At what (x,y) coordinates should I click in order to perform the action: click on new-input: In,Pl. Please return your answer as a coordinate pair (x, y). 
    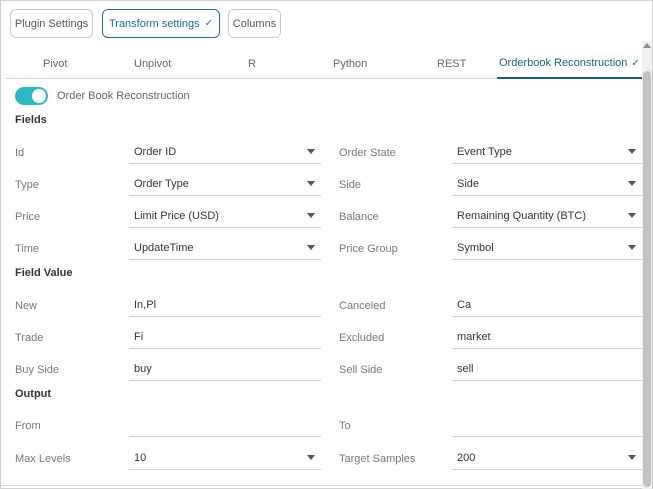
    Looking at the image, I should click on (225, 305).